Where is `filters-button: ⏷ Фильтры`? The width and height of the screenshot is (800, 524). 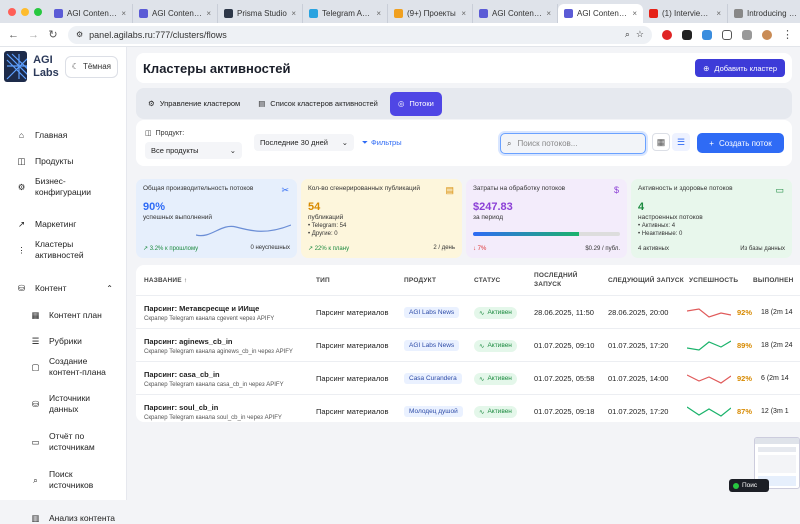
filters-button: ⏷ Фильтры is located at coordinates (386, 142).